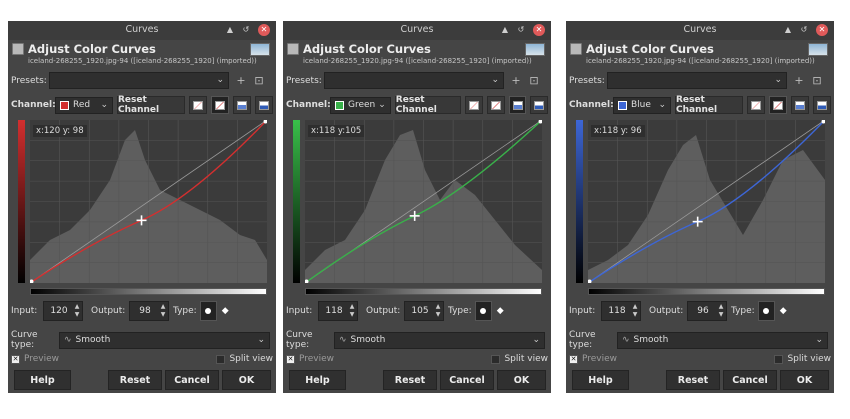 The width and height of the screenshot is (850, 419). What do you see at coordinates (706, 291) in the screenshot?
I see `input-gradient-bar` at bounding box center [706, 291].